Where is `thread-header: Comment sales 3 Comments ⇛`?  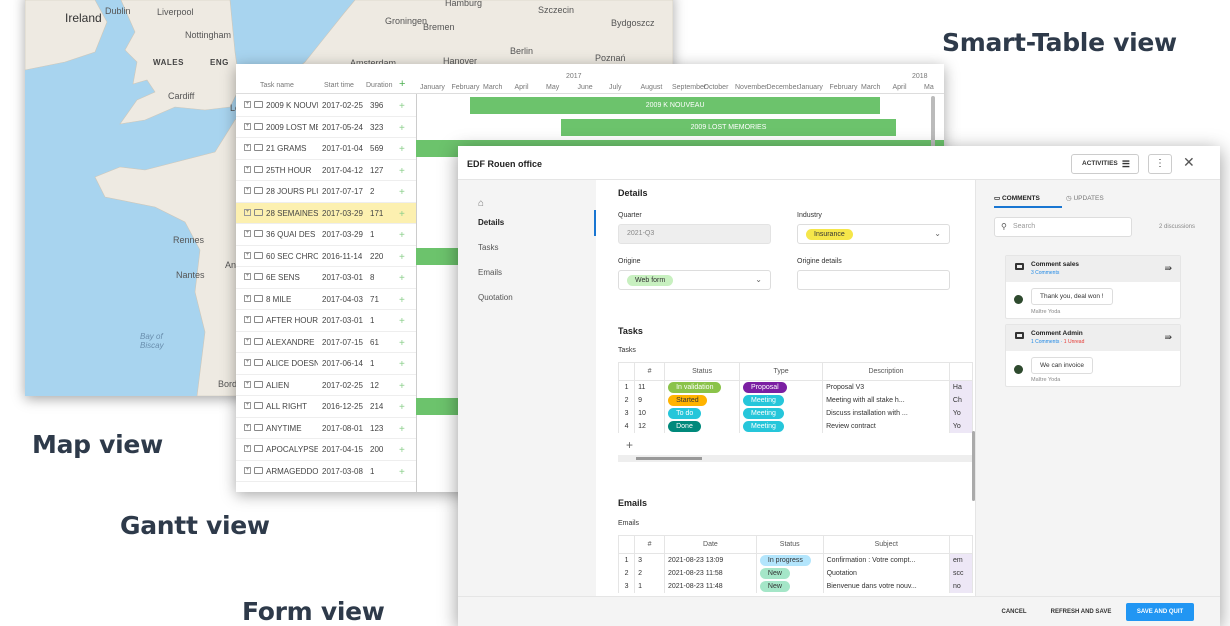
thread-header: Comment sales 3 Comments ⇛ is located at coordinates (1093, 269).